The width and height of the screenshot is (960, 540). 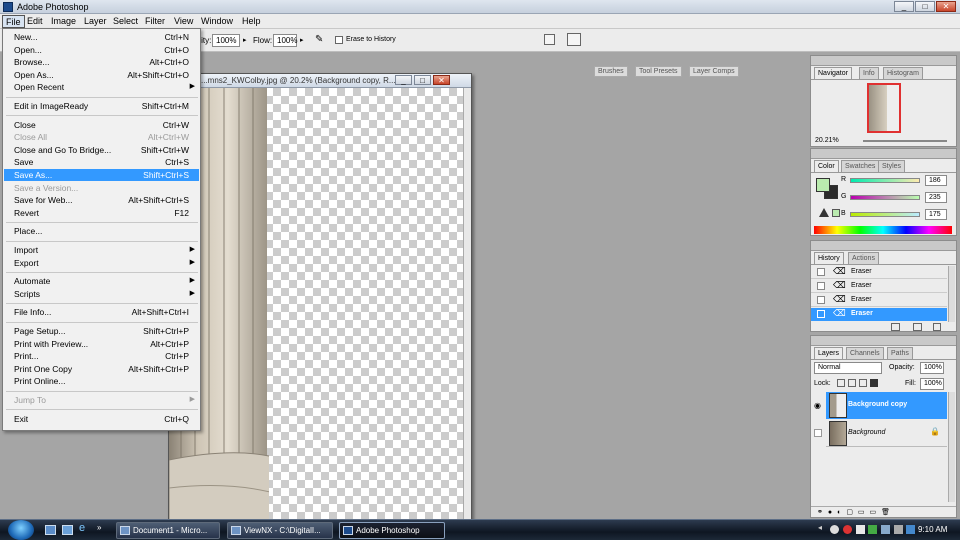 What do you see at coordinates (95, 21) in the screenshot?
I see `menu-layer: Layer` at bounding box center [95, 21].